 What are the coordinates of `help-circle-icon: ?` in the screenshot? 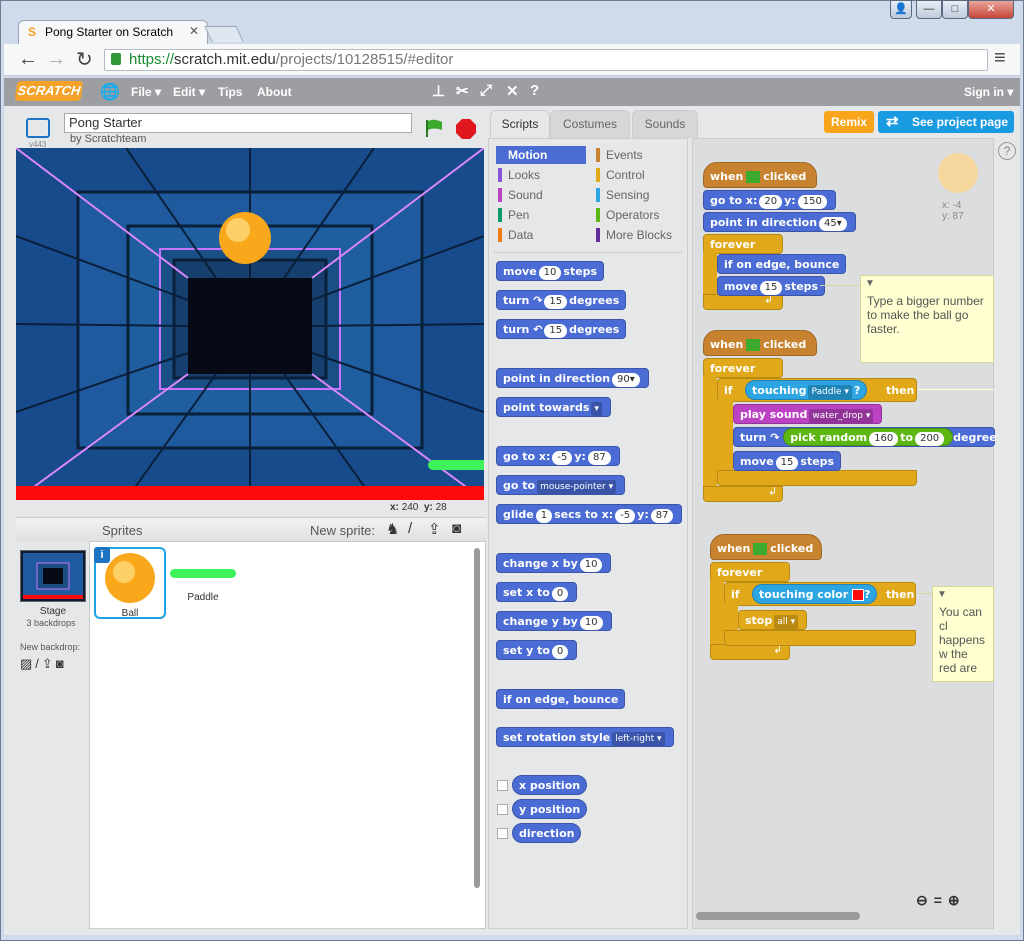 It's located at (1007, 151).